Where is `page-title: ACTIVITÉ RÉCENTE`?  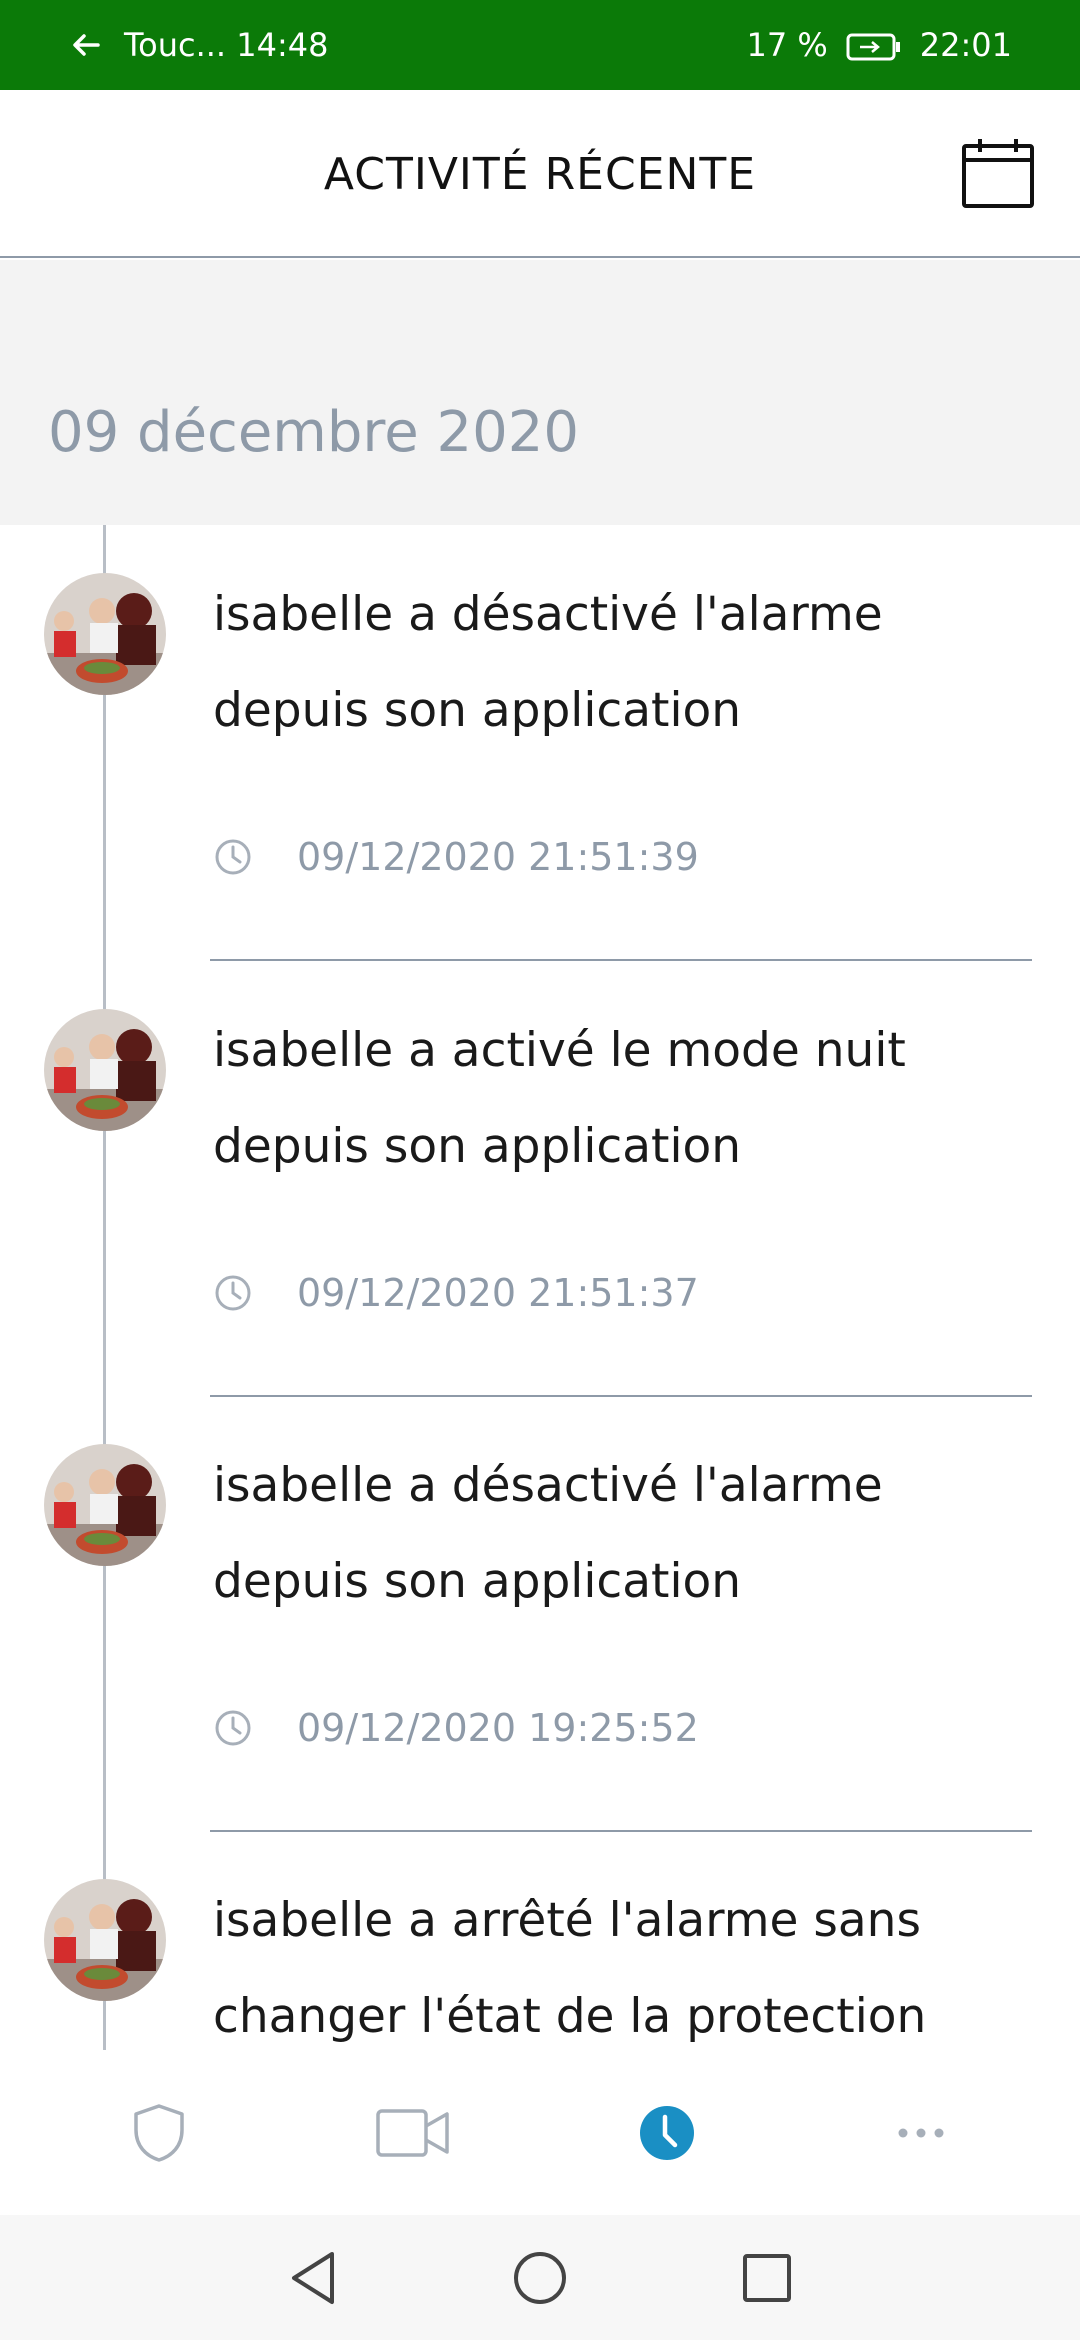
page-title: ACTIVITÉ RÉCENTE is located at coordinates (540, 174).